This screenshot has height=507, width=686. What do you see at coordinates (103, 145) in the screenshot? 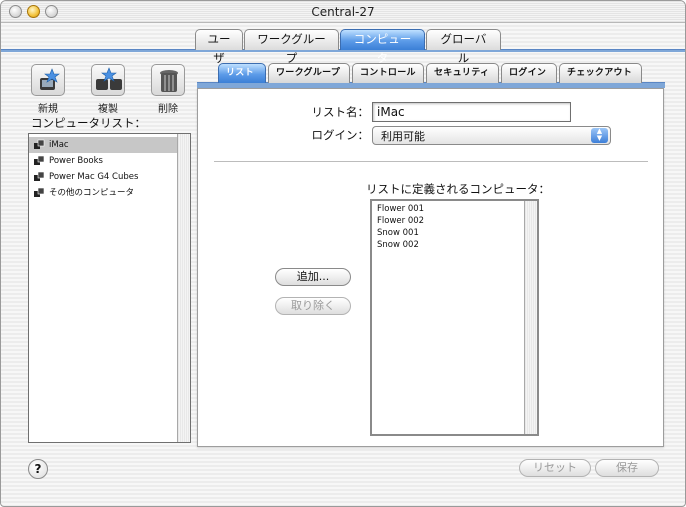
I see `list-item: iMac` at bounding box center [103, 145].